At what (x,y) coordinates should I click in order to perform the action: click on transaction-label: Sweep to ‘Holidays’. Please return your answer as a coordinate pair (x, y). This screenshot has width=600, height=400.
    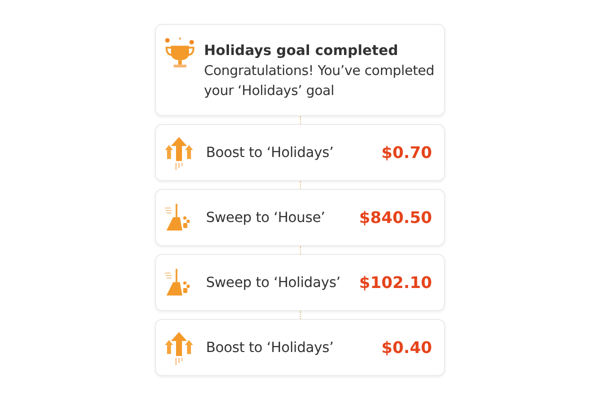
    Looking at the image, I should click on (273, 282).